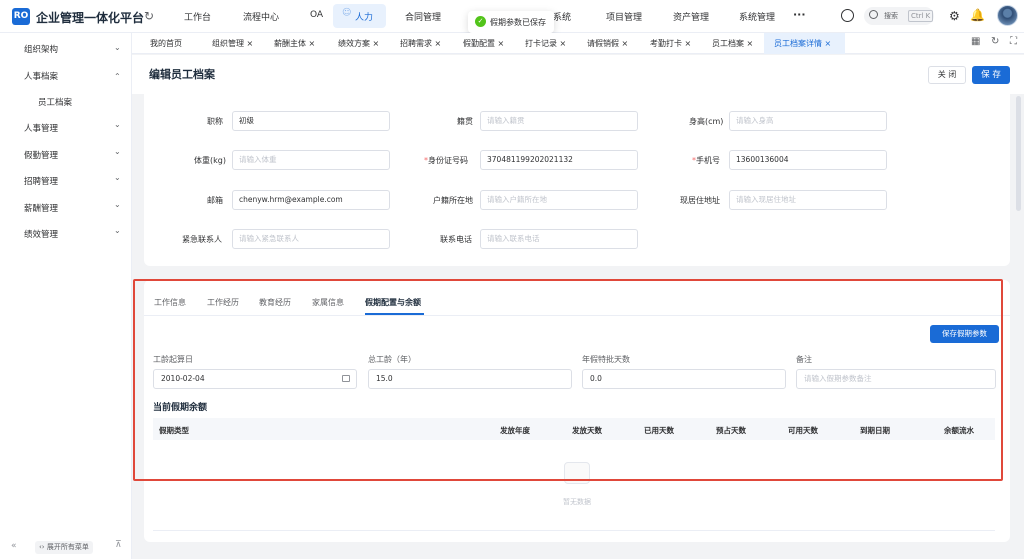 This screenshot has width=1024, height=559. Describe the element at coordinates (1013, 41) in the screenshot. I see `fullscreen-icon: ⛶` at that location.